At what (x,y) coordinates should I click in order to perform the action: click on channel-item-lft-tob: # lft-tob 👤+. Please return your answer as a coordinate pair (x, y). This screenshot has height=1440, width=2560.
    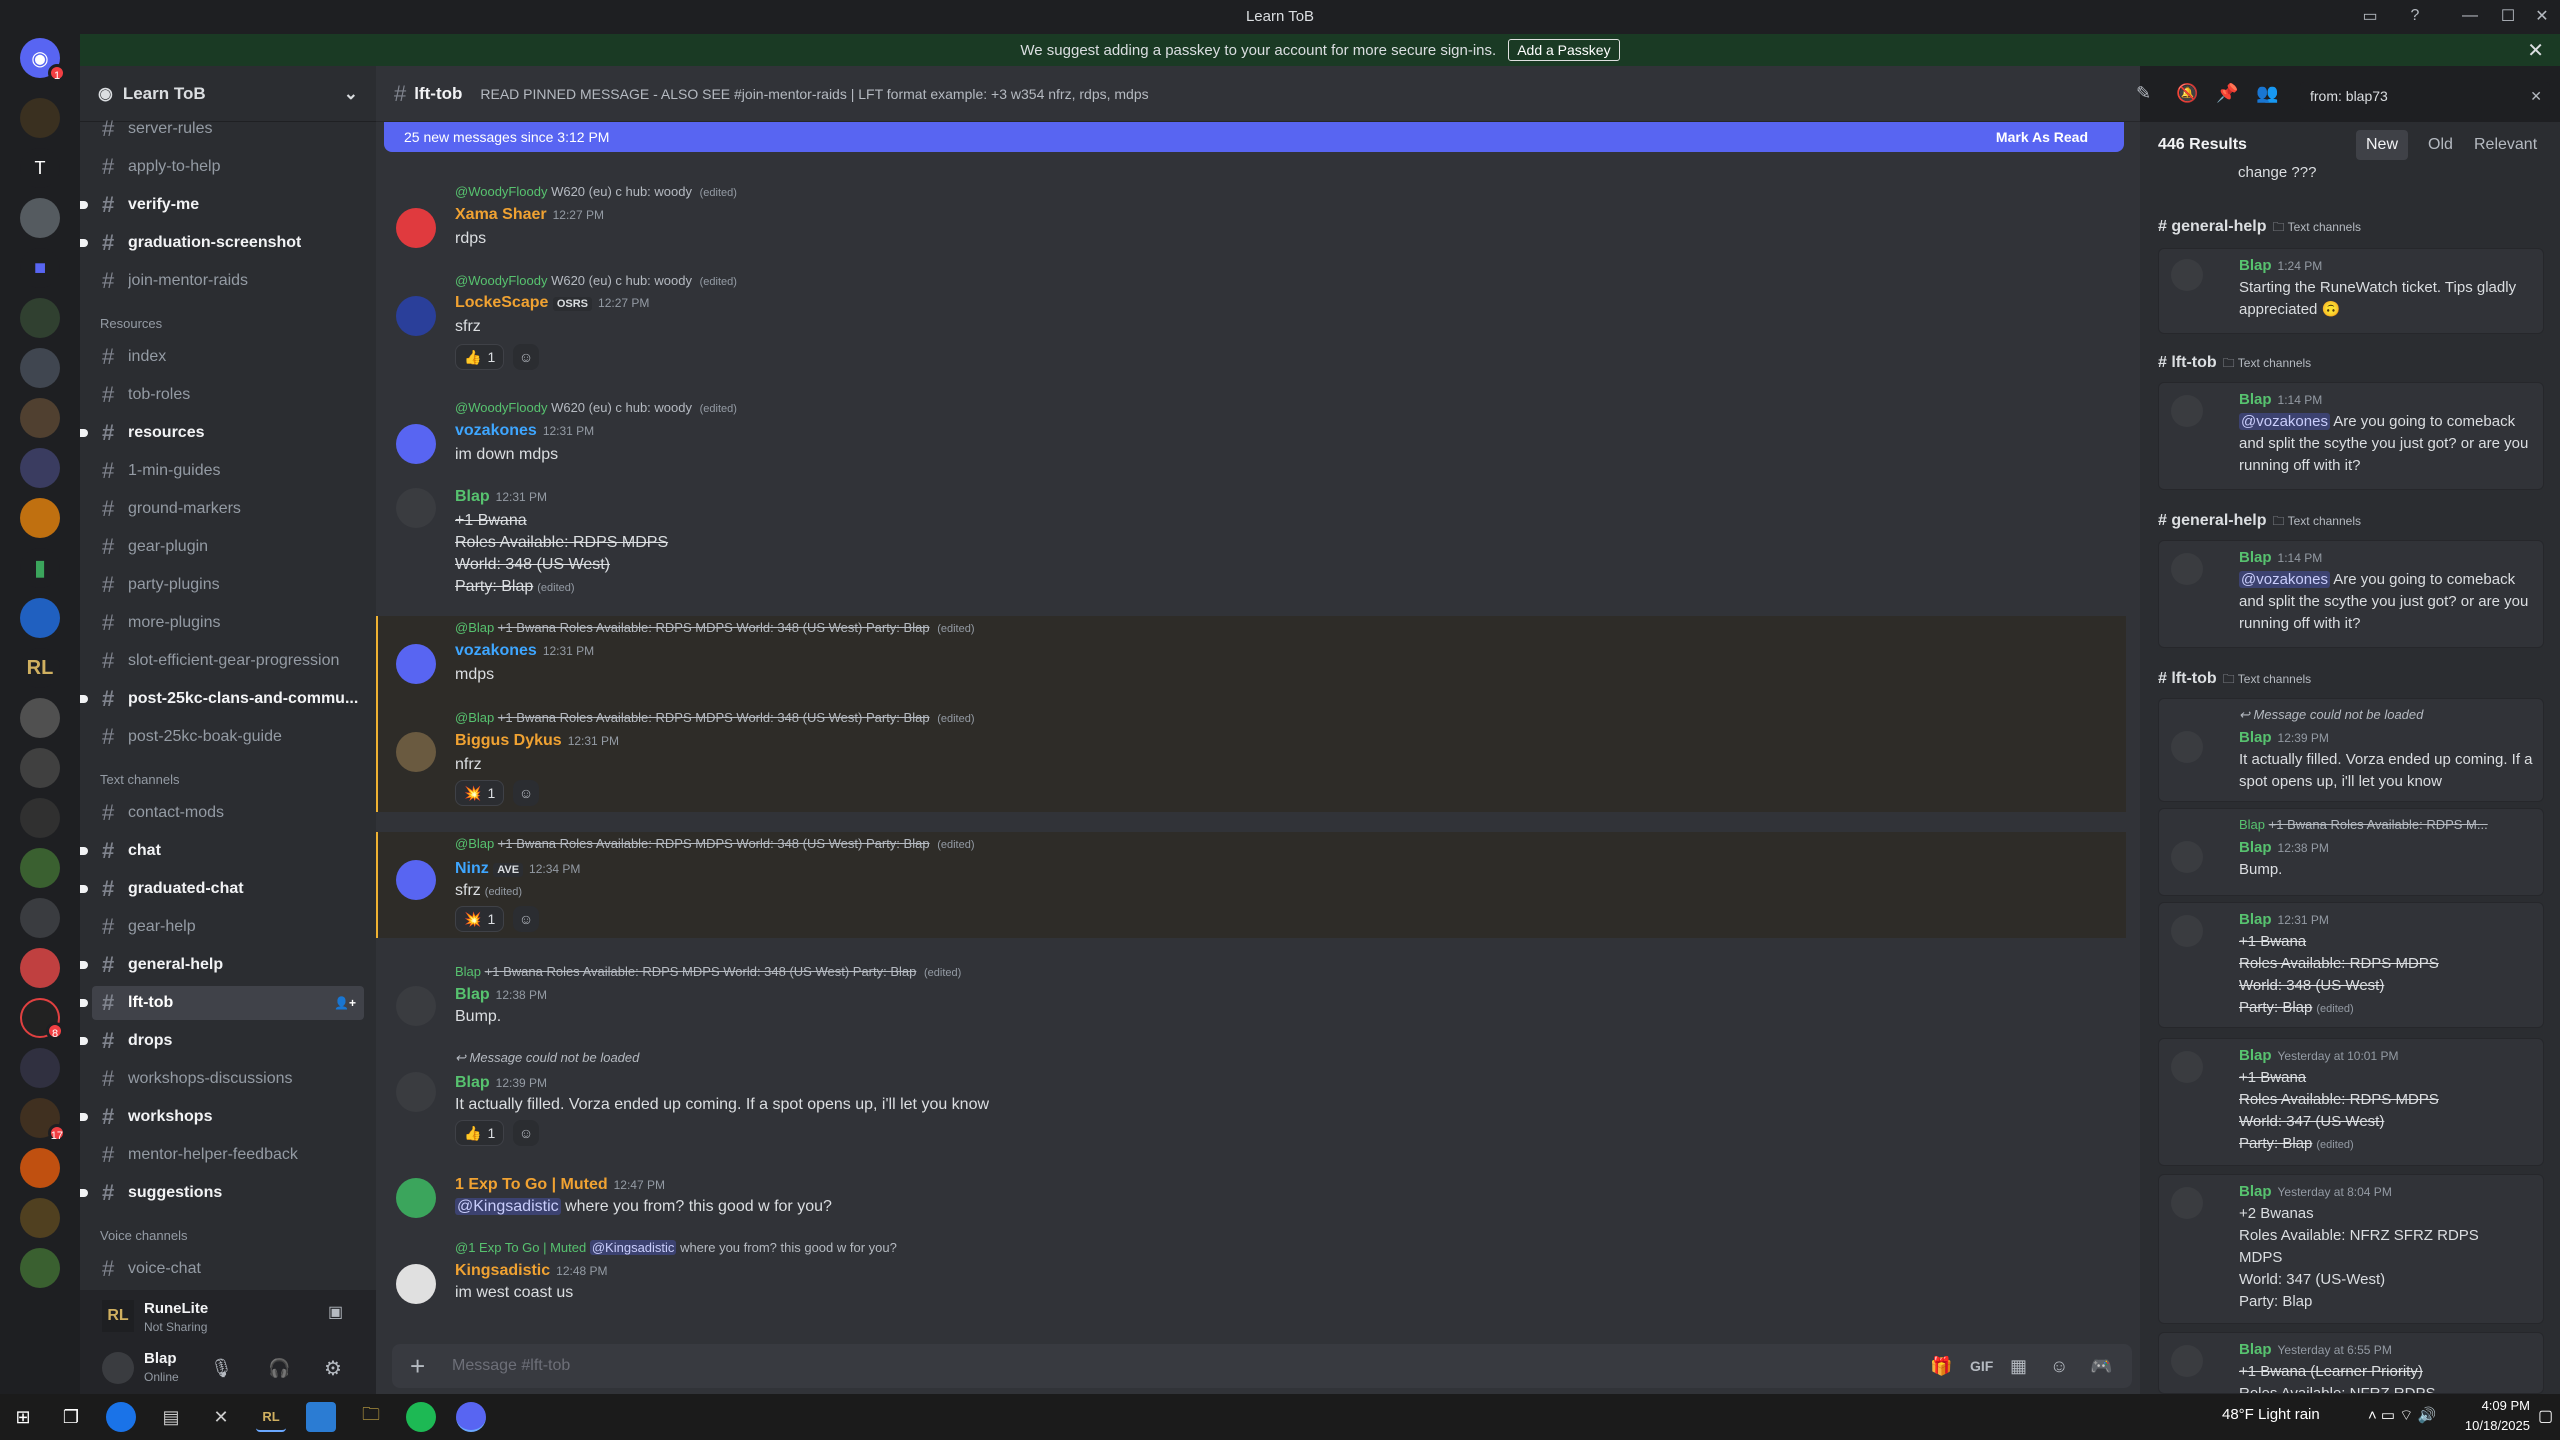
    Looking at the image, I should click on (228, 1003).